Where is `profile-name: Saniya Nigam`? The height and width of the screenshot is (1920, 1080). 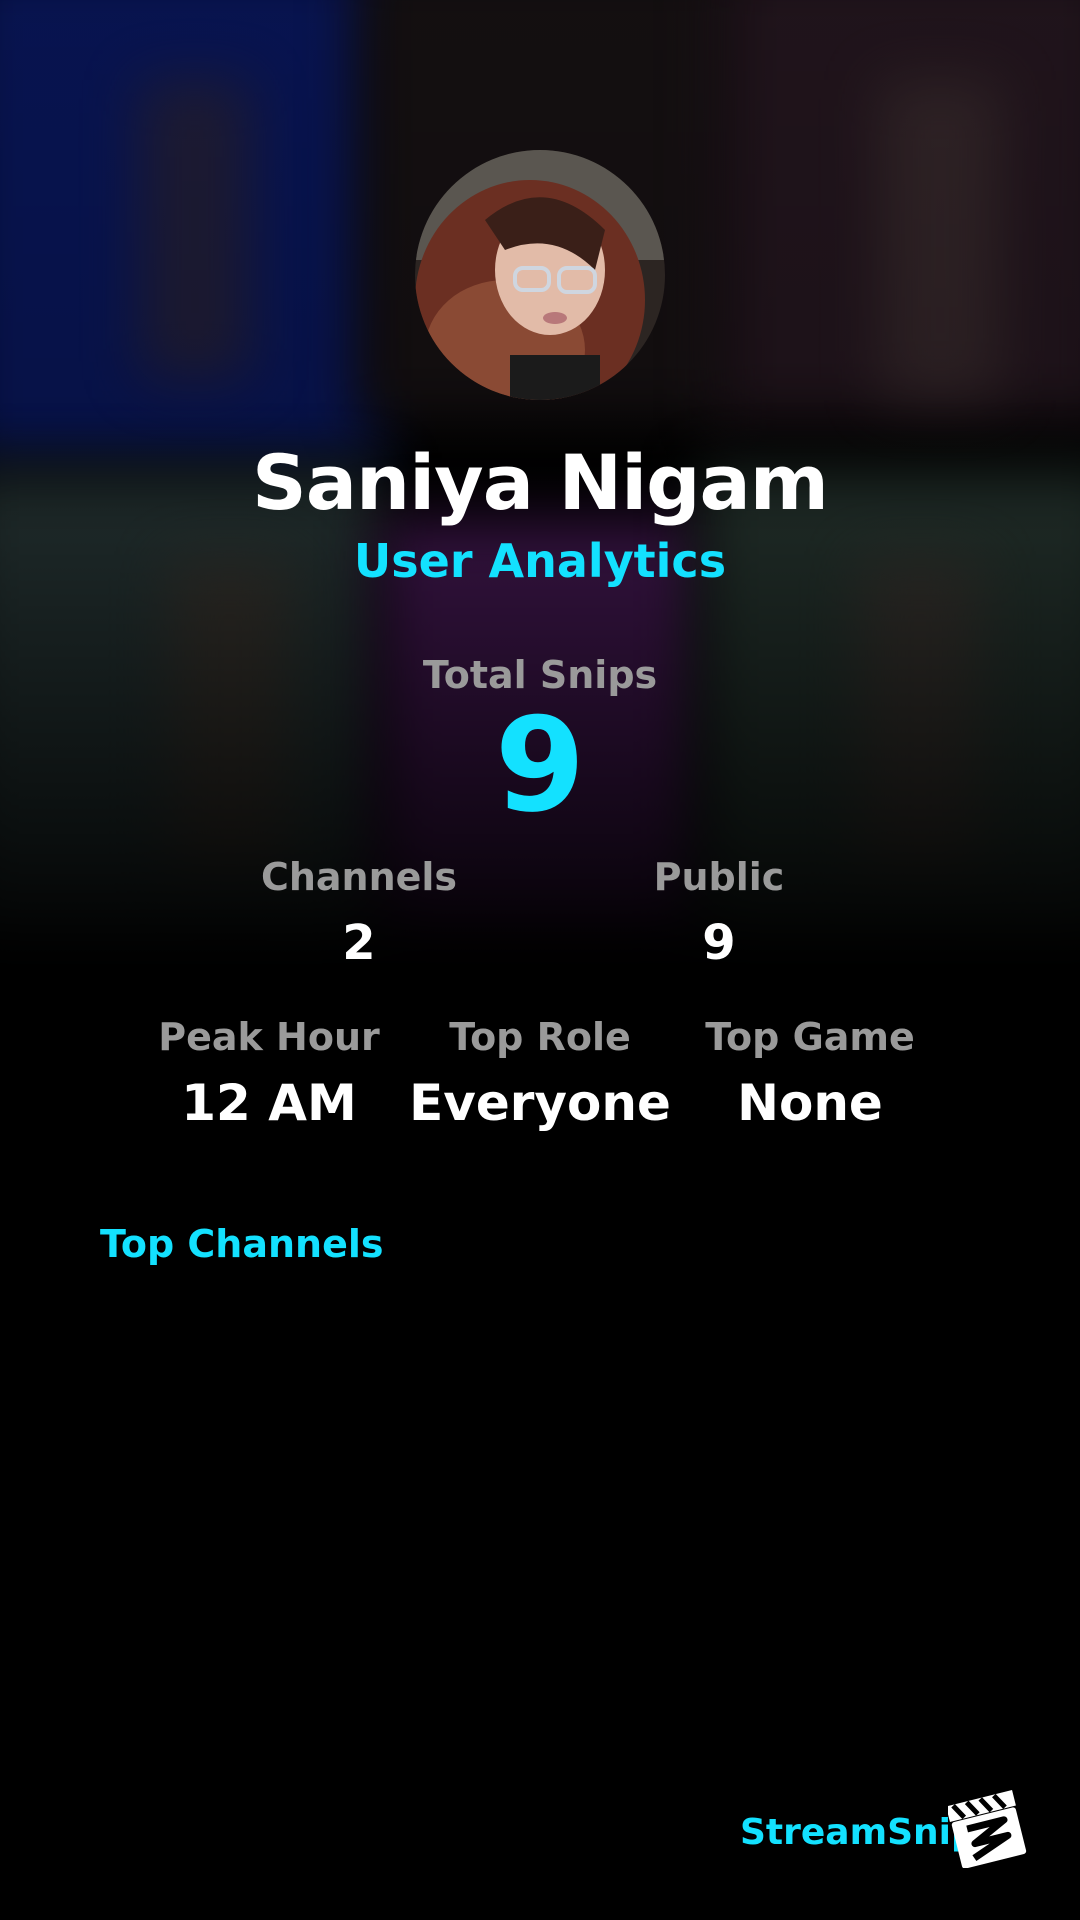 profile-name: Saniya Nigam is located at coordinates (540, 482).